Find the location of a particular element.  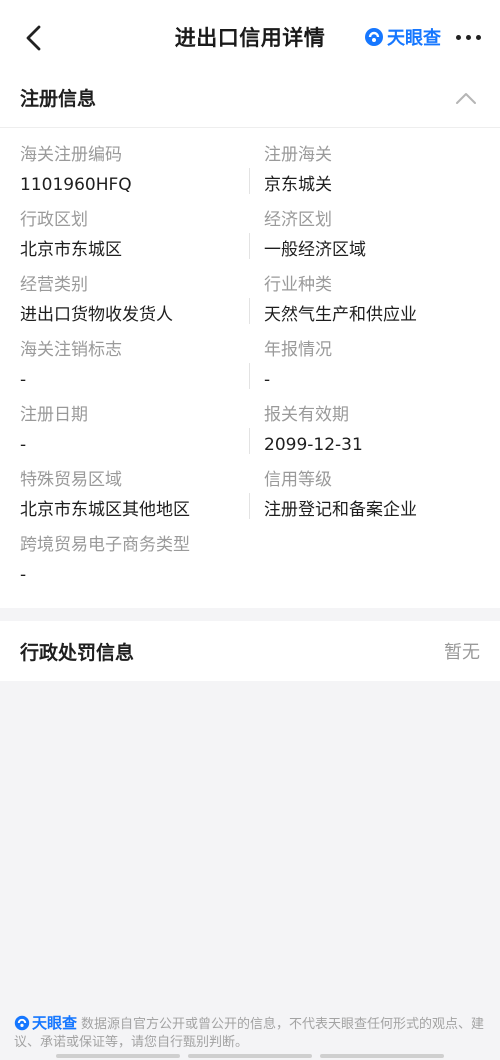

field-label: 海关注册编码 is located at coordinates (71, 155).